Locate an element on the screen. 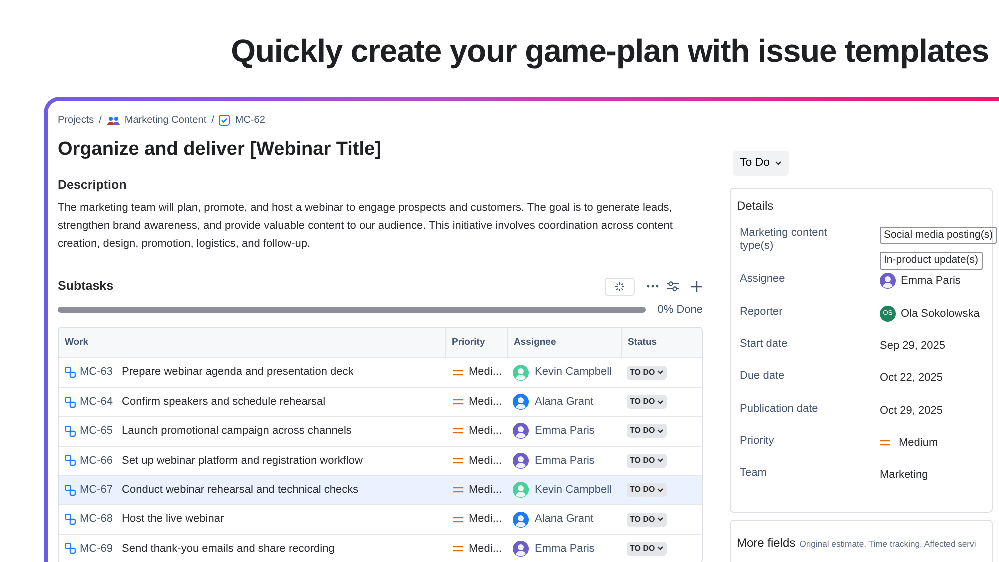 The image size is (999, 562). table-row: MC-65 Launch promotional campaign across channels Medi... Emma Paris TO DO is located at coordinates (380, 431).